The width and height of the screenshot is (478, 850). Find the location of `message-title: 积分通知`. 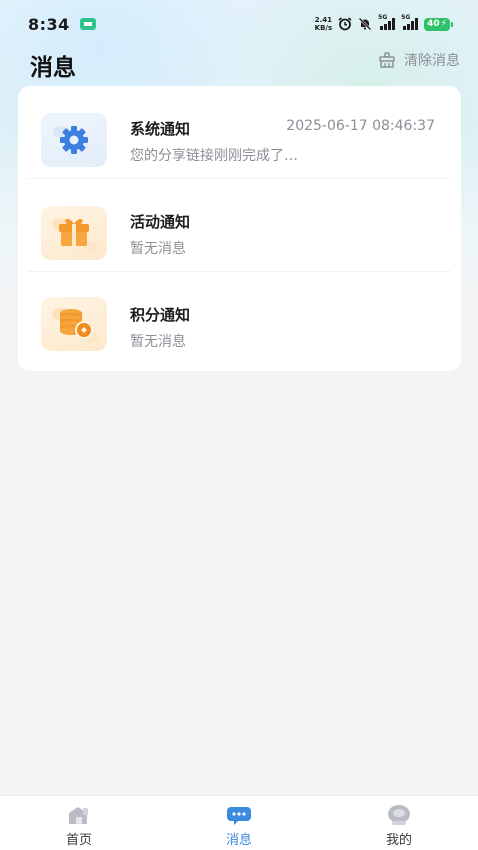

message-title: 积分通知 is located at coordinates (160, 315).